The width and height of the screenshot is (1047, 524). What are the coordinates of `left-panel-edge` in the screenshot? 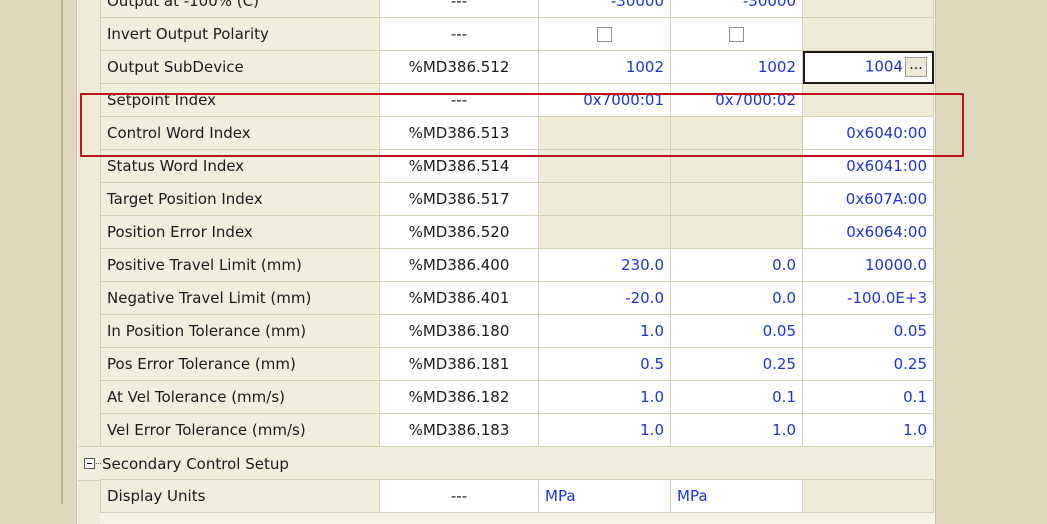 It's located at (31, 252).